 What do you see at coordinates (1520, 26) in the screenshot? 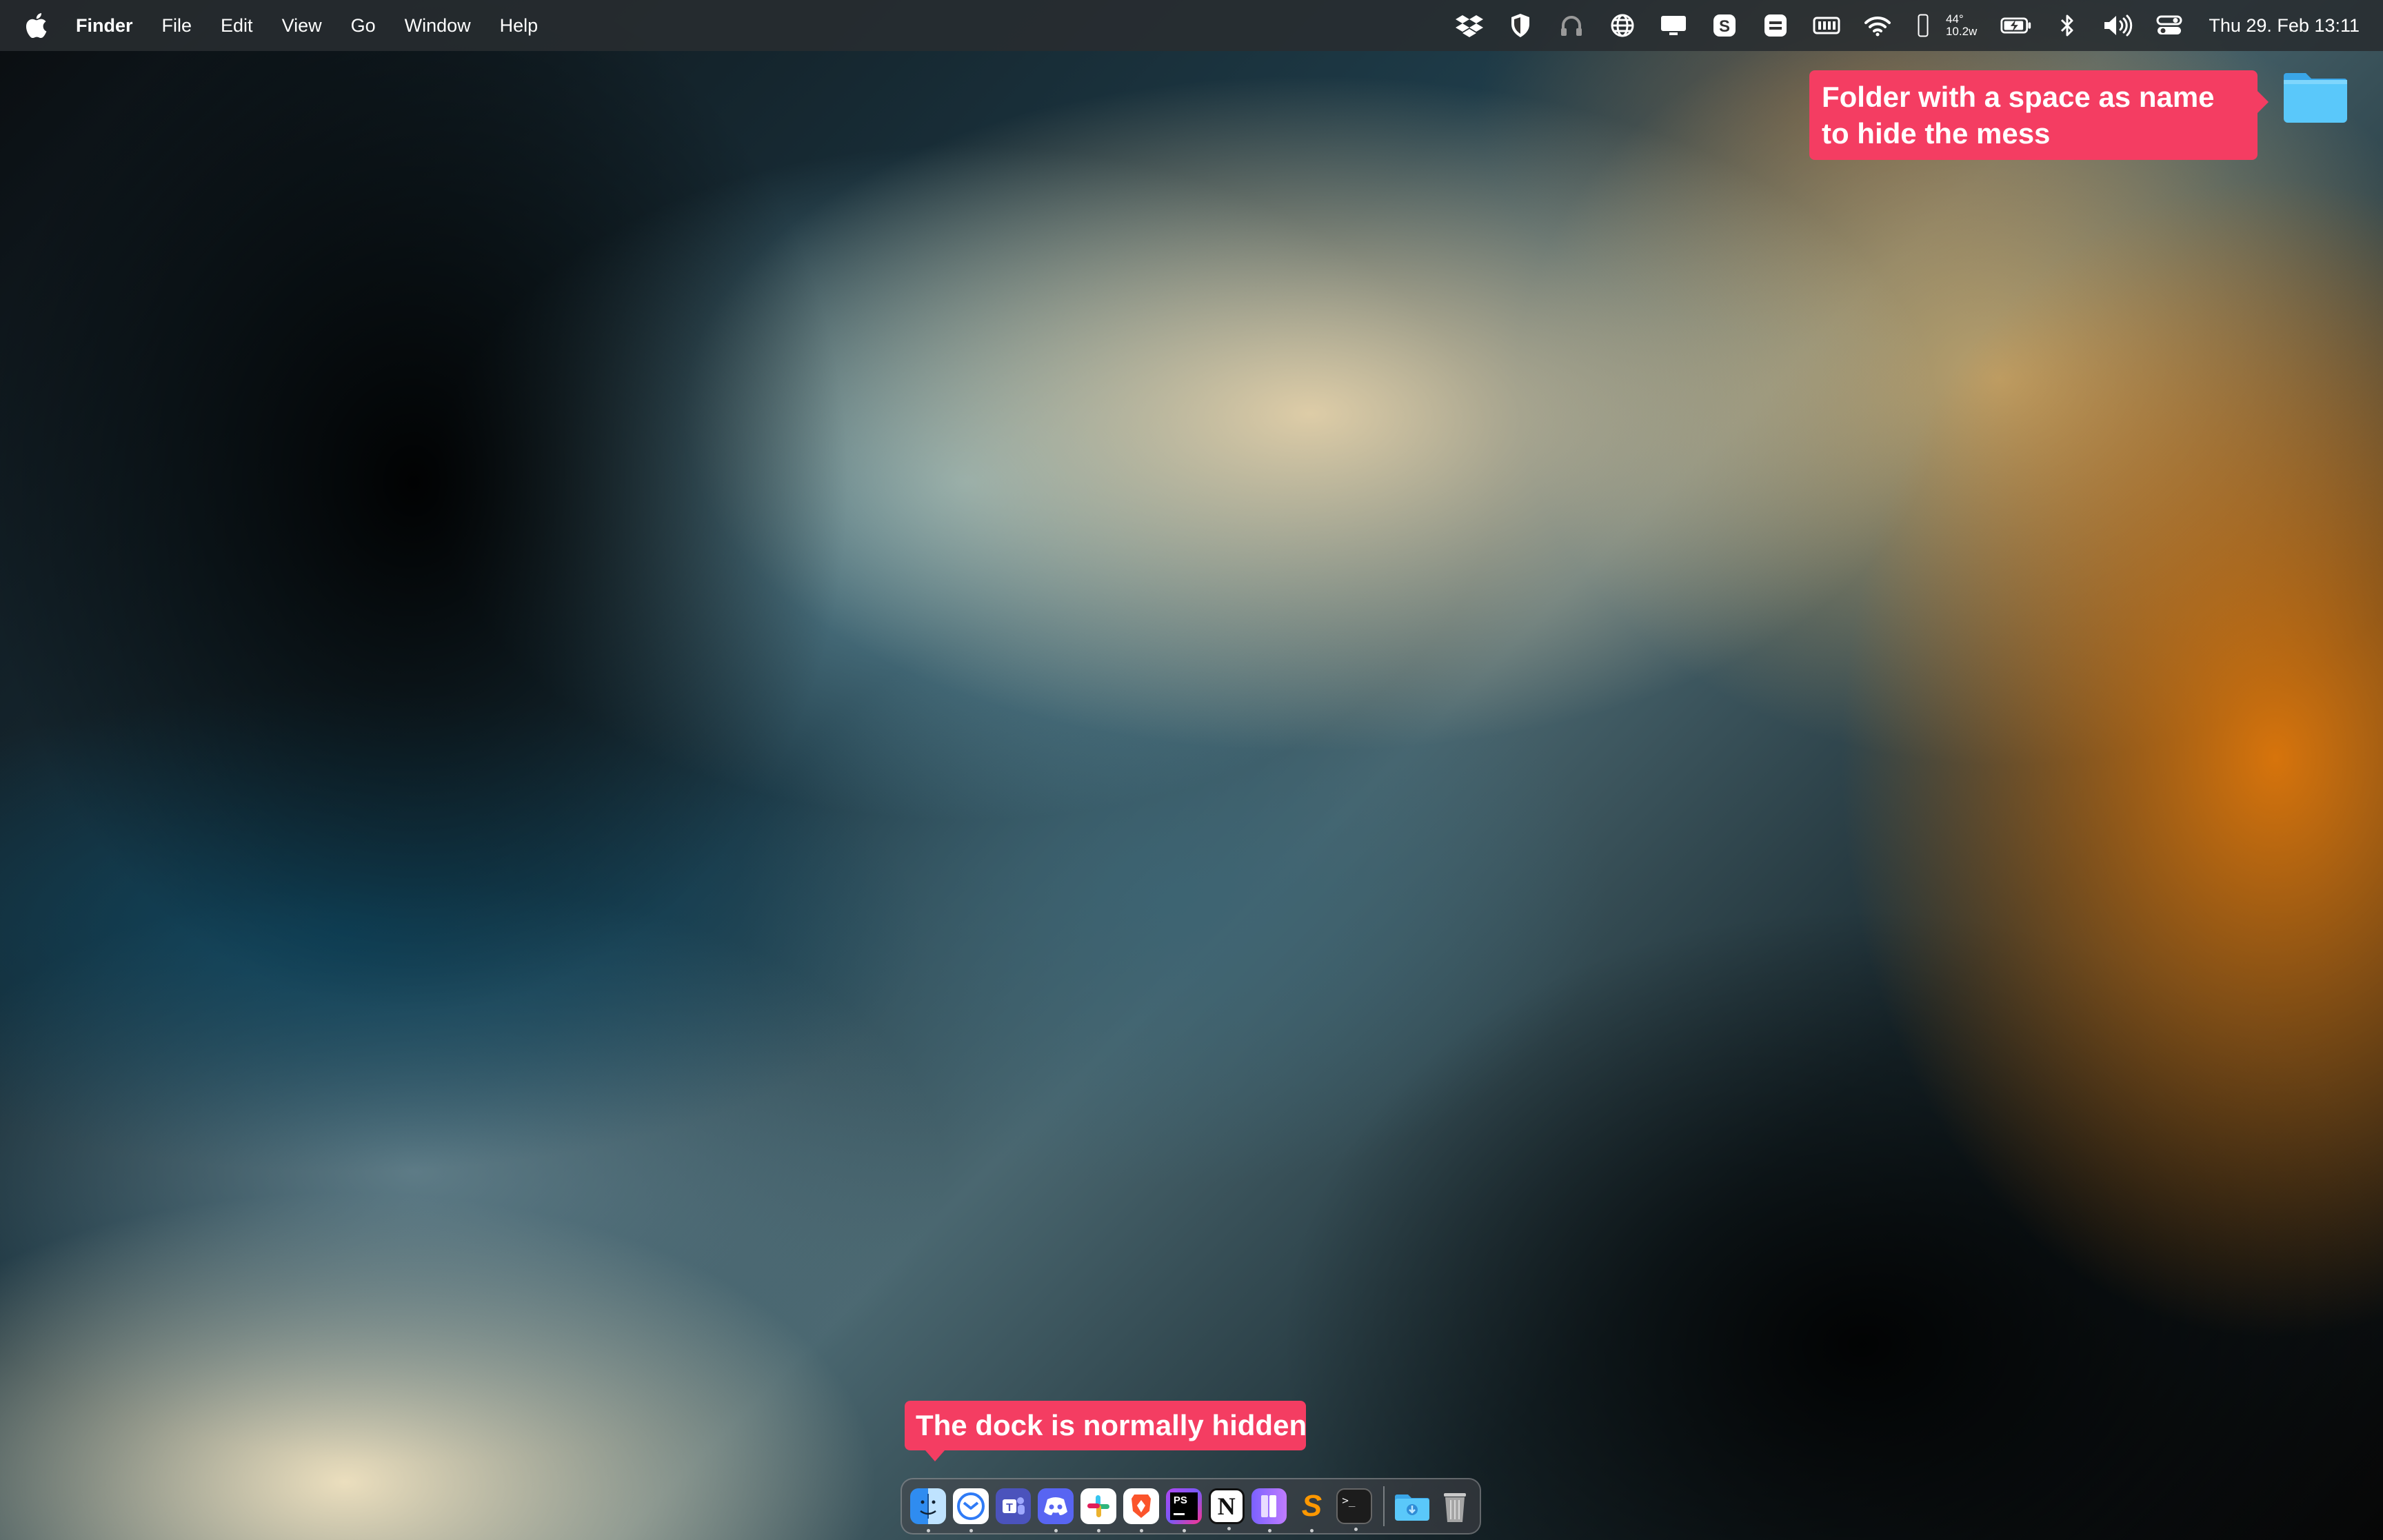
I see `shield-icon` at bounding box center [1520, 26].